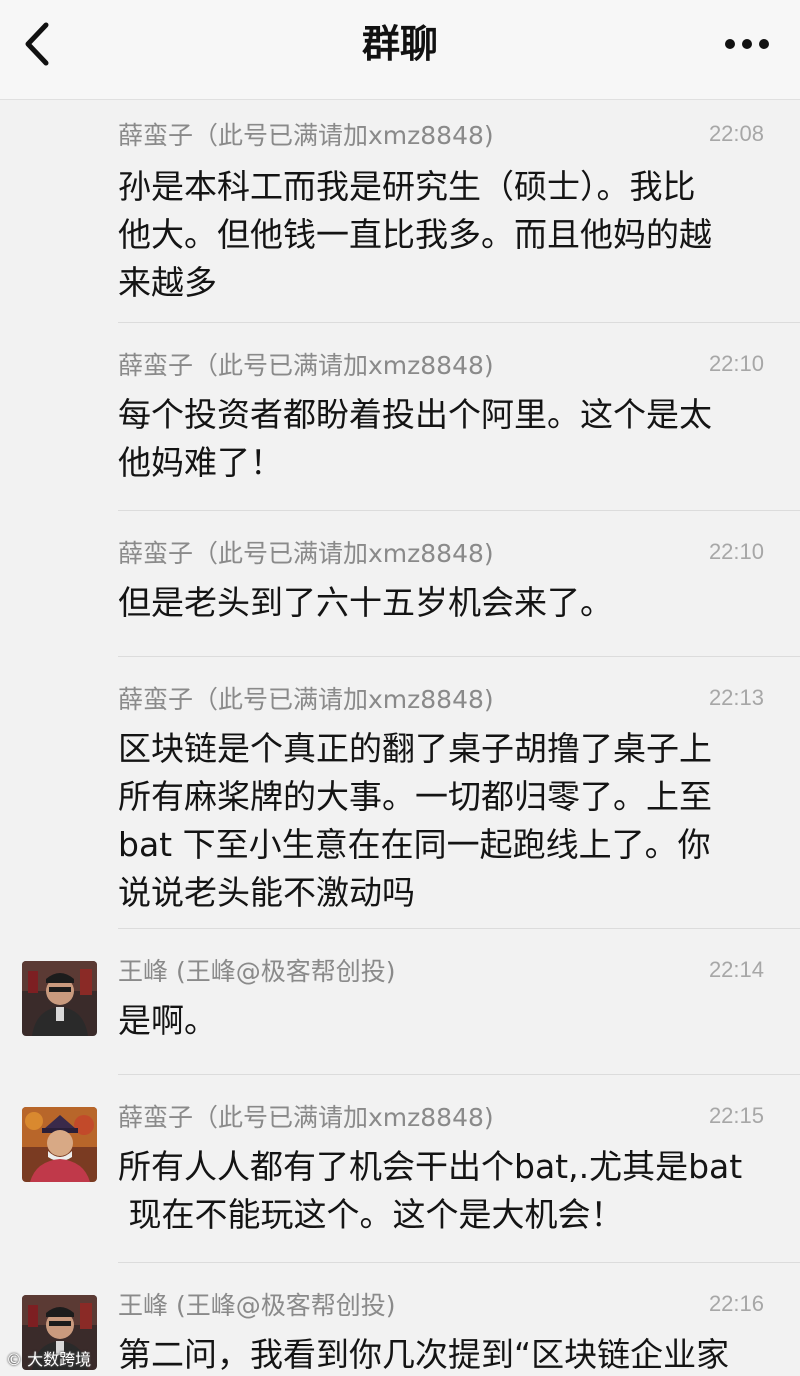 The image size is (800, 1376). Describe the element at coordinates (59, 1359) in the screenshot. I see `watermark-text: 大数跨境` at that location.